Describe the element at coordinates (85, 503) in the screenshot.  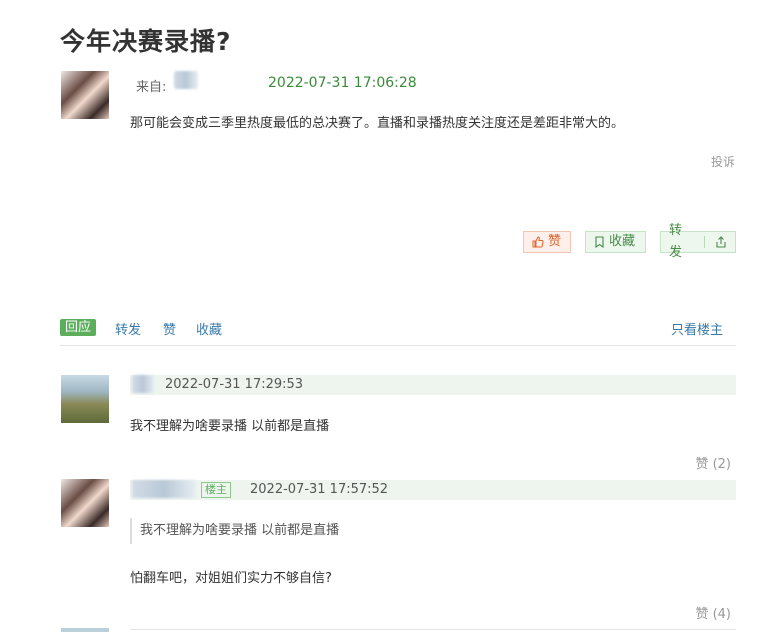
I see `comment-avatar-host` at that location.